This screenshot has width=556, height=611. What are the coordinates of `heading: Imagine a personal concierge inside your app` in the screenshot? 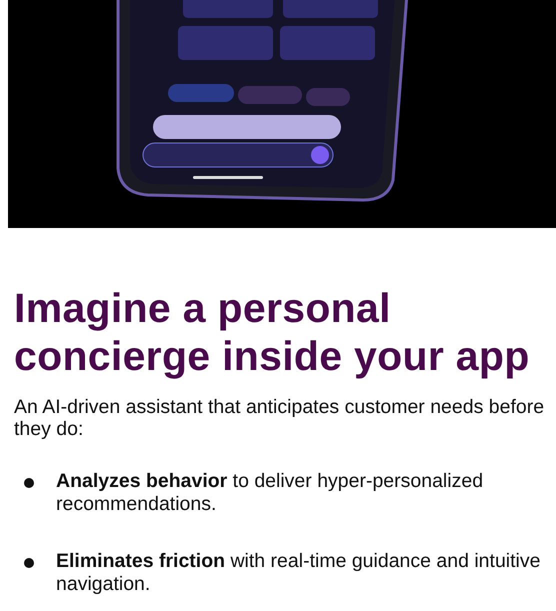 It's located at (272, 332).